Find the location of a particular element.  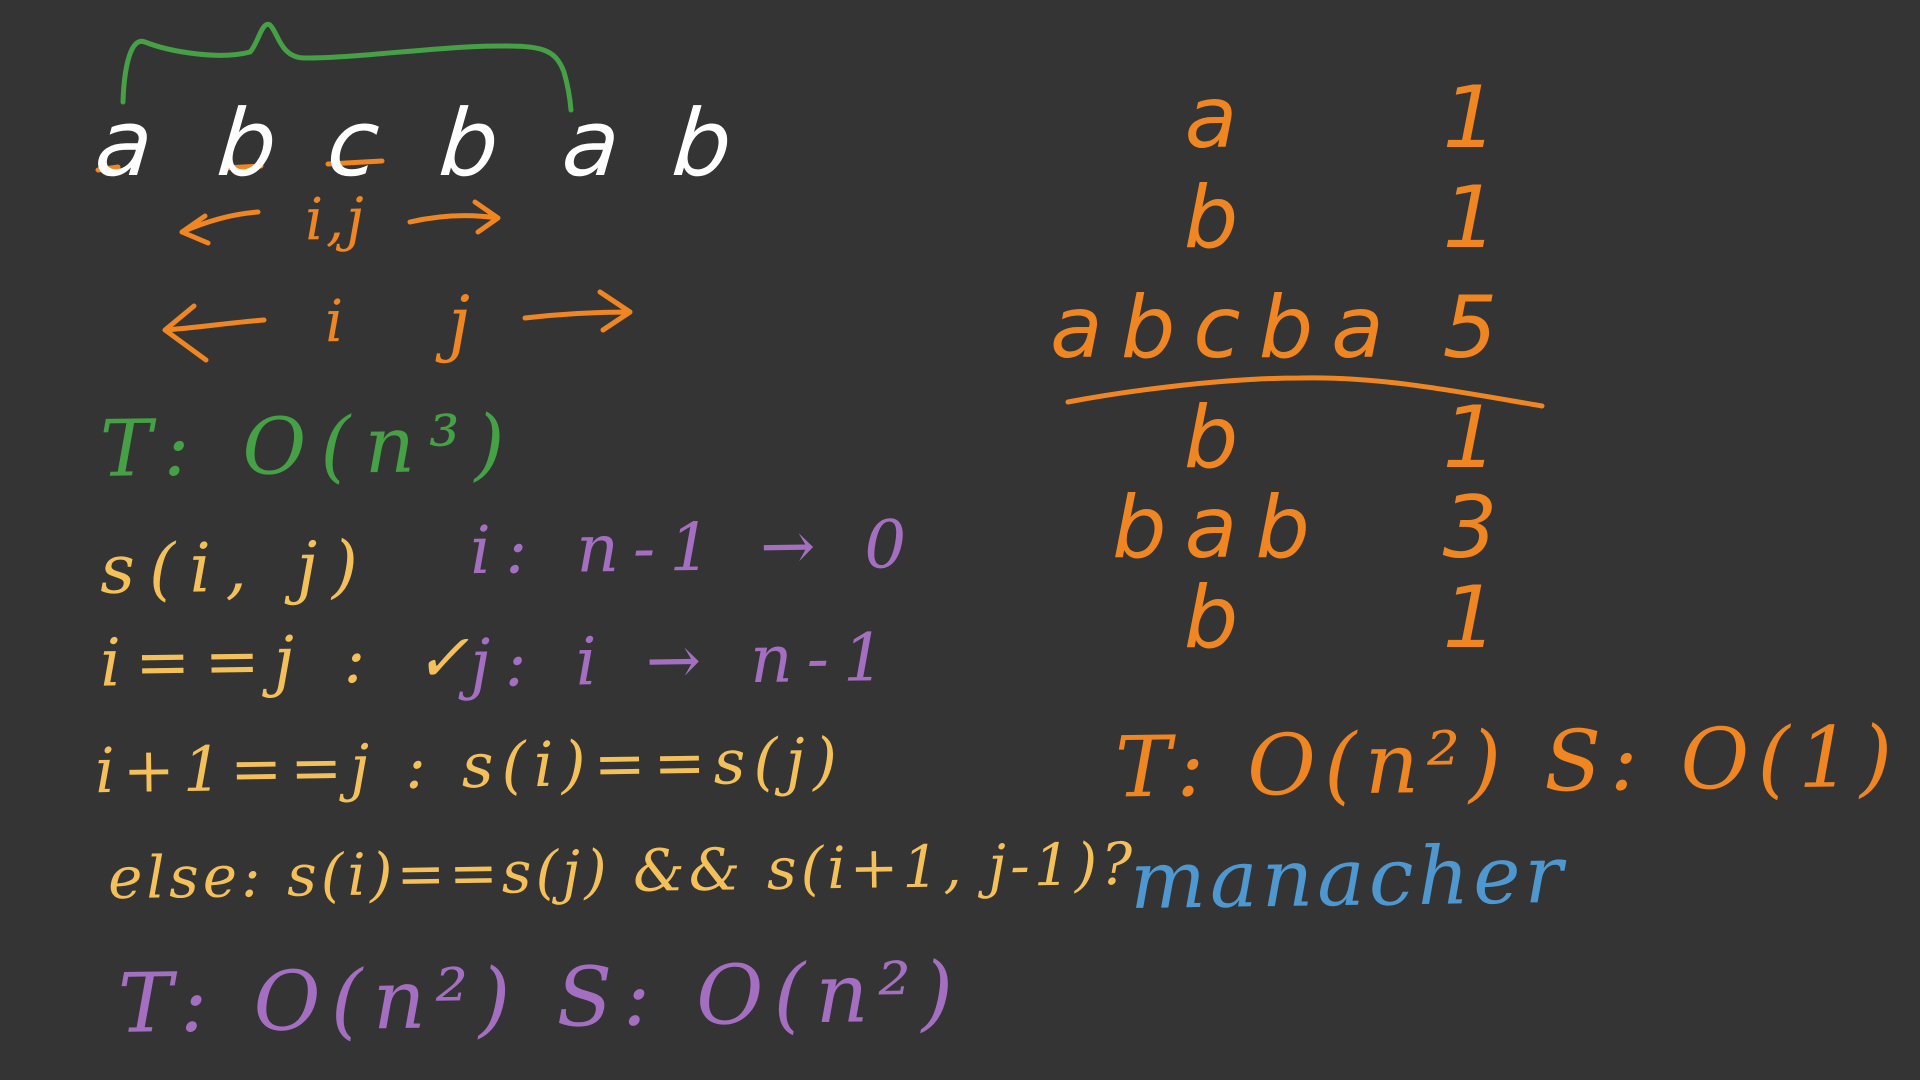

char-1: b is located at coordinates (247, 143).